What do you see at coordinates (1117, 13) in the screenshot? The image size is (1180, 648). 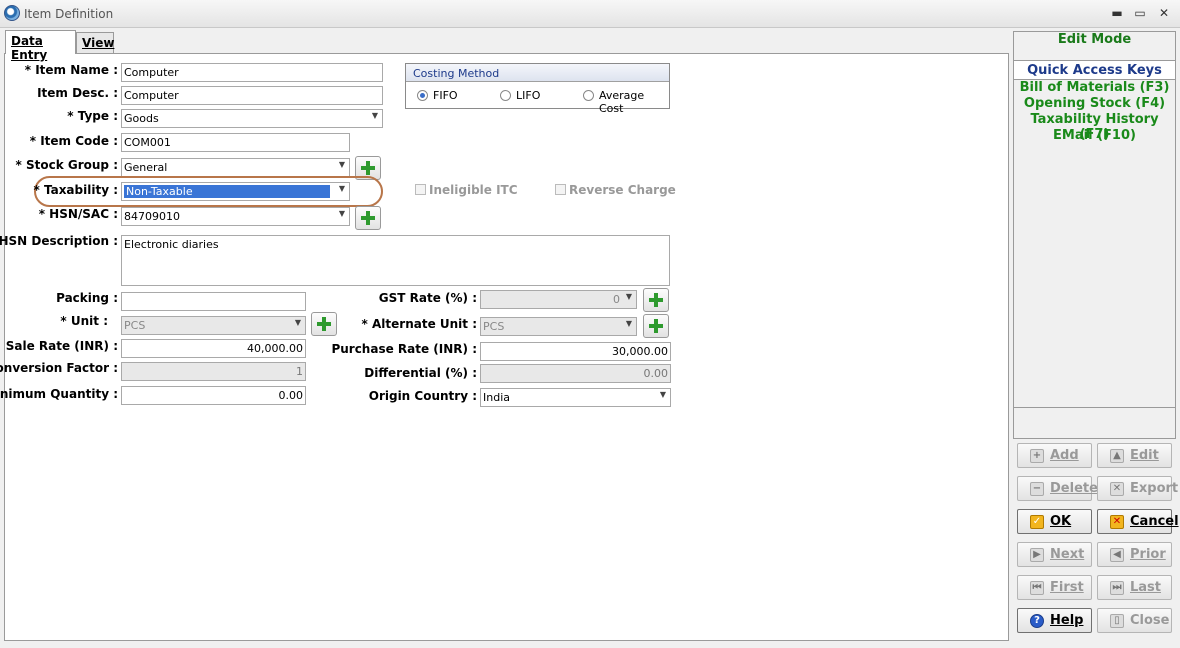 I see `minimize-icon: ▬` at bounding box center [1117, 13].